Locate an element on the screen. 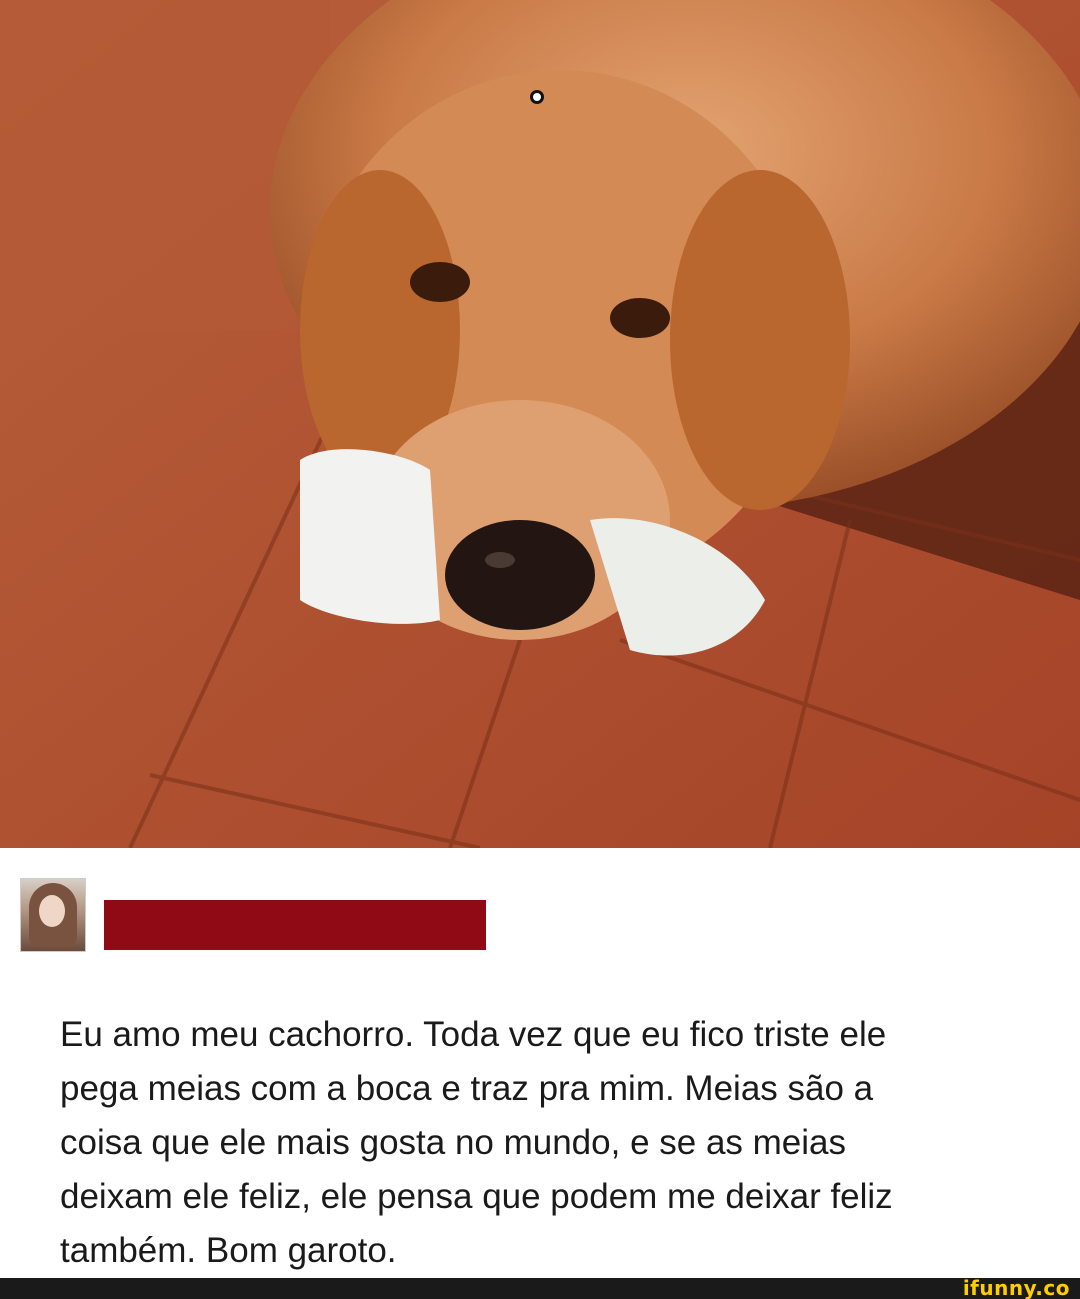 This screenshot has width=1080, height=1299. post-text-line: também. Bom garoto. is located at coordinates (228, 1250).